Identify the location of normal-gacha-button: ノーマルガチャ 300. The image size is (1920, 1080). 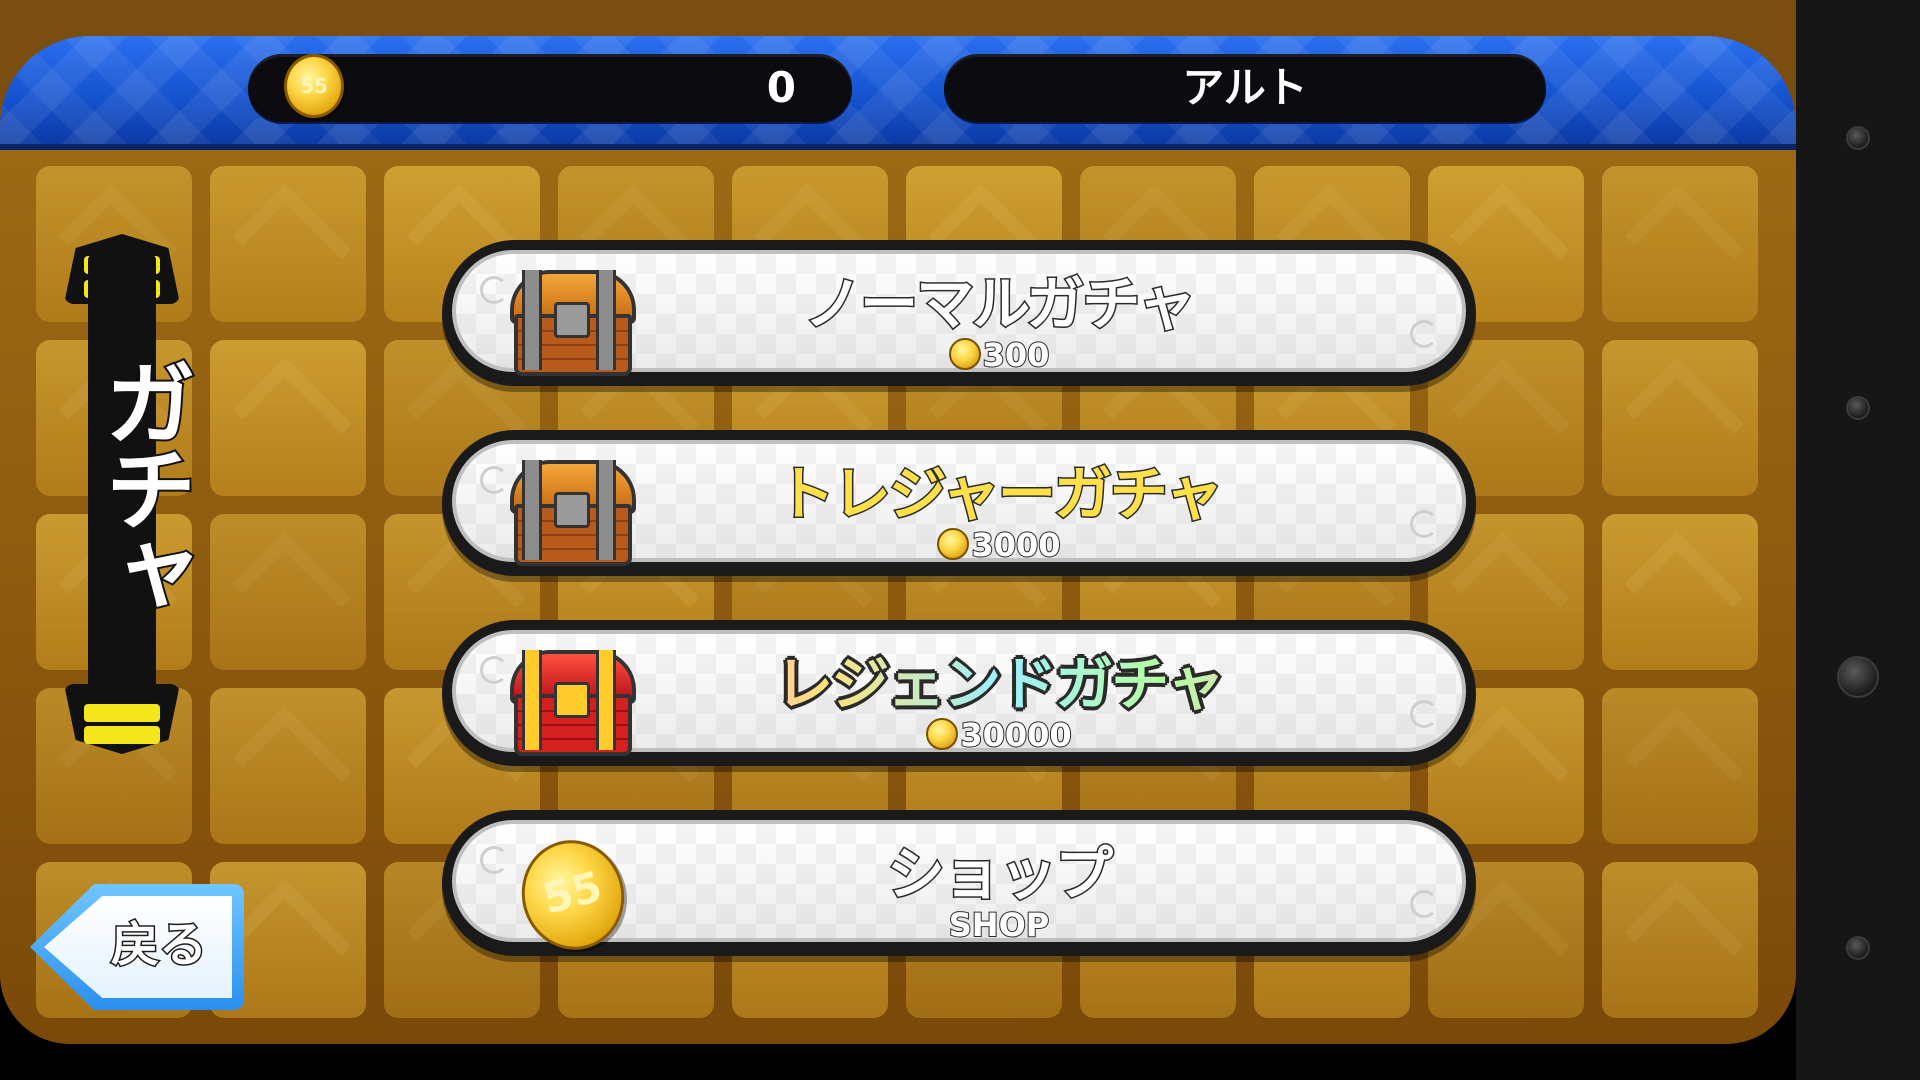
(959, 313).